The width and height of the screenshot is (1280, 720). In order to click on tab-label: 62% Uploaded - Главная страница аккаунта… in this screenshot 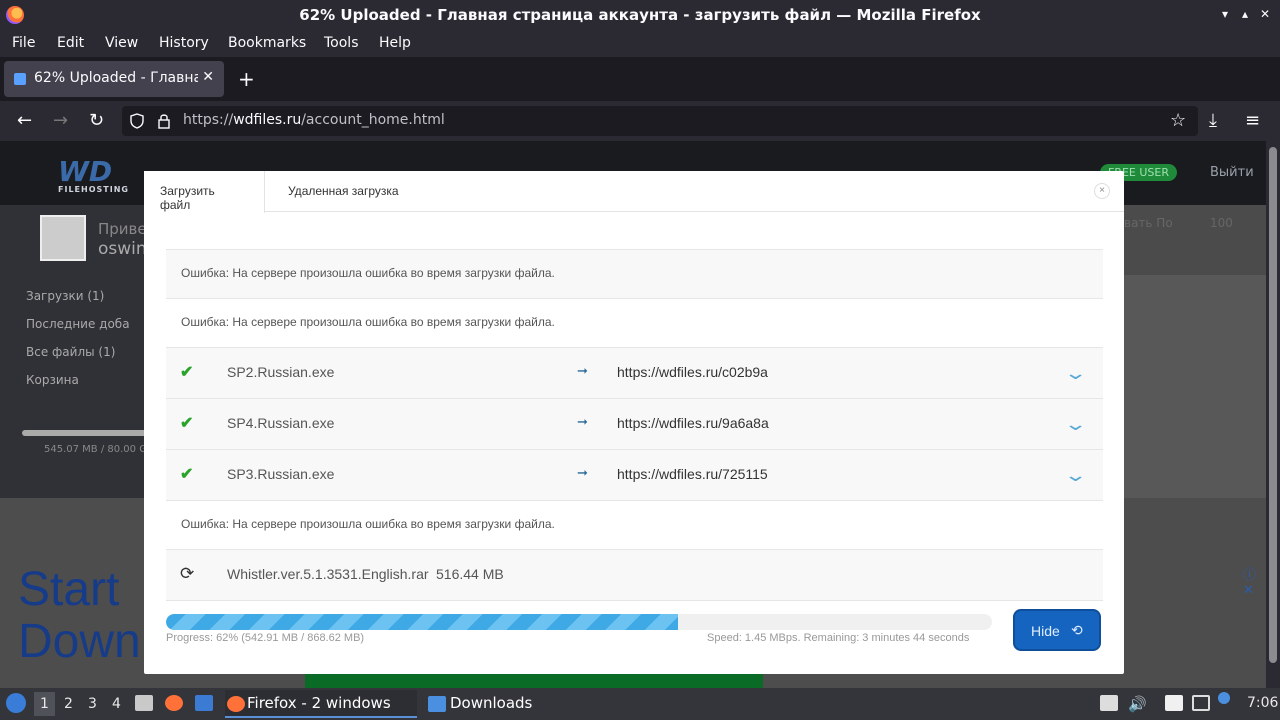, I will do `click(116, 78)`.